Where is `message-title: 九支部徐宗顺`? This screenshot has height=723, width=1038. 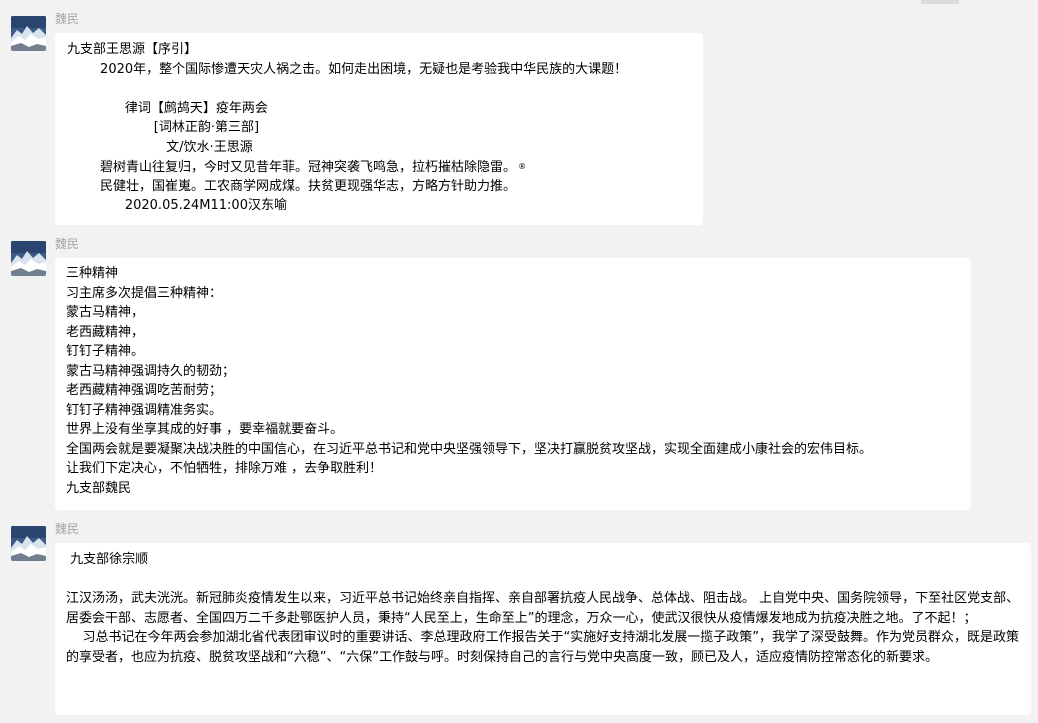
message-title: 九支部徐宗顺 is located at coordinates (107, 559).